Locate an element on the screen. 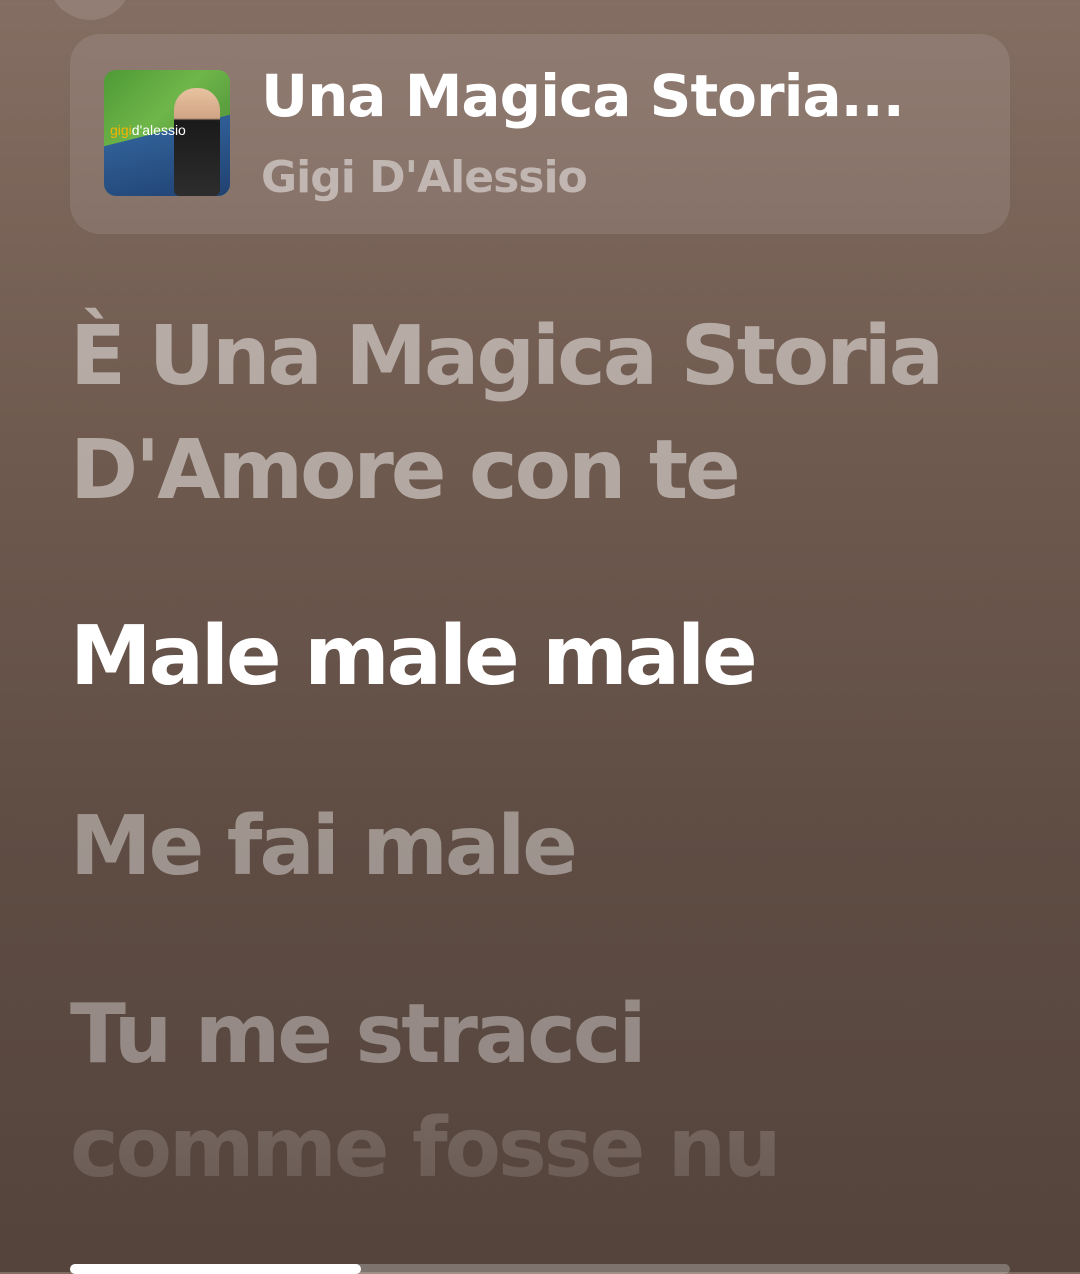 Image resolution: width=1080 pixels, height=1274 pixels. lyric-line-next: comme fosse nu is located at coordinates (560, 1149).